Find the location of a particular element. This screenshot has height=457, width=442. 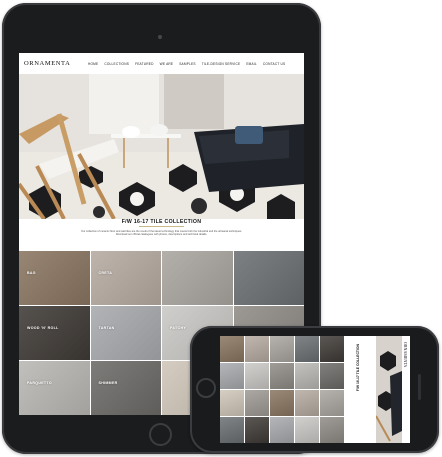

phone-text-column: F/W 16-17 TILE COLLECTION is located at coordinates (360, 389).